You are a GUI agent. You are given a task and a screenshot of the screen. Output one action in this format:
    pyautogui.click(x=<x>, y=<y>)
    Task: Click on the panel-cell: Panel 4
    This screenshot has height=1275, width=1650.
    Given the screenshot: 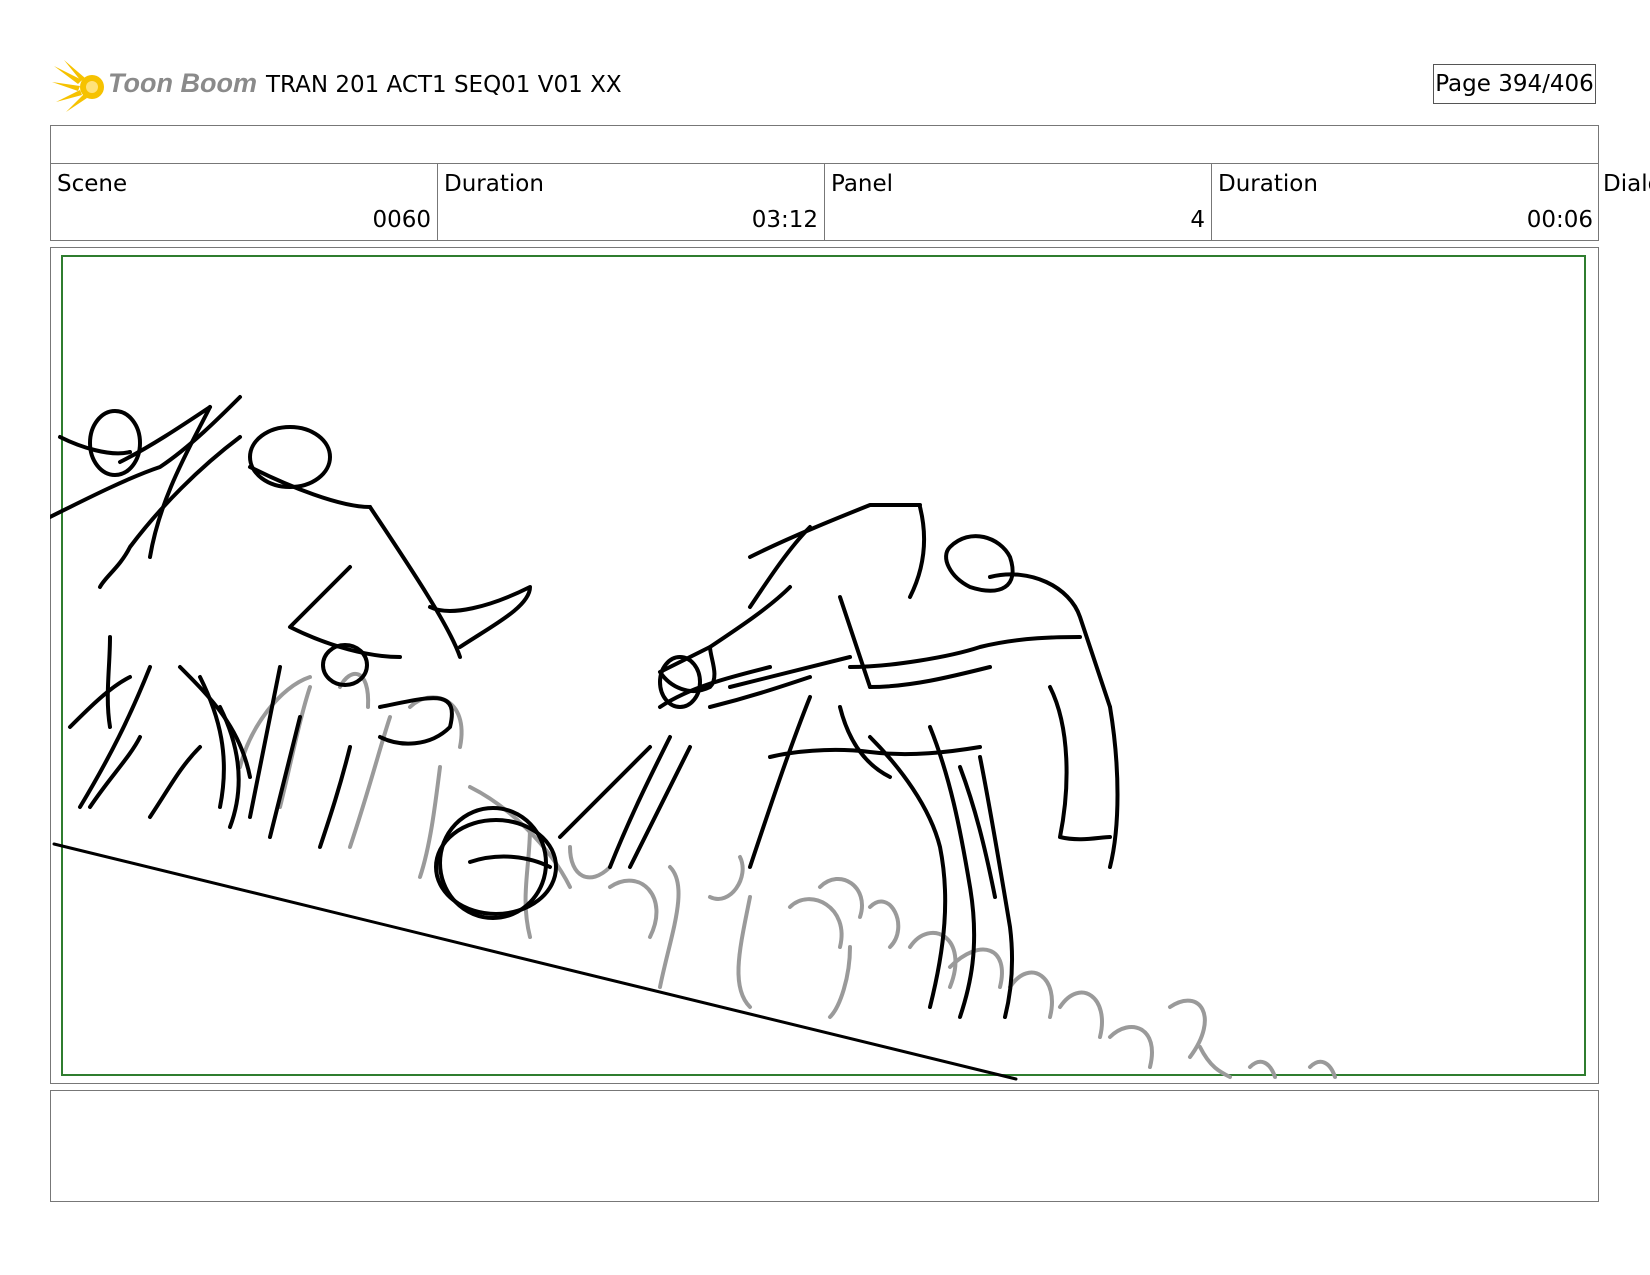 What is the action you would take?
    pyautogui.click(x=1018, y=201)
    